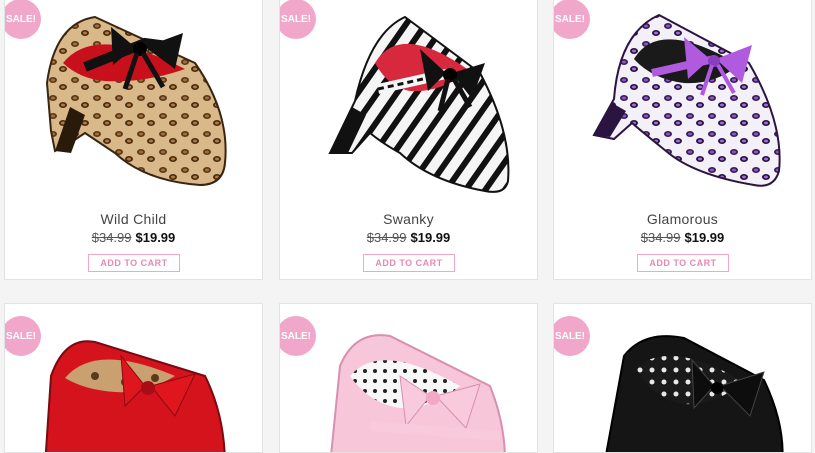 This screenshot has width=815, height=453. I want to click on red-shoe-image, so click(135, 384).